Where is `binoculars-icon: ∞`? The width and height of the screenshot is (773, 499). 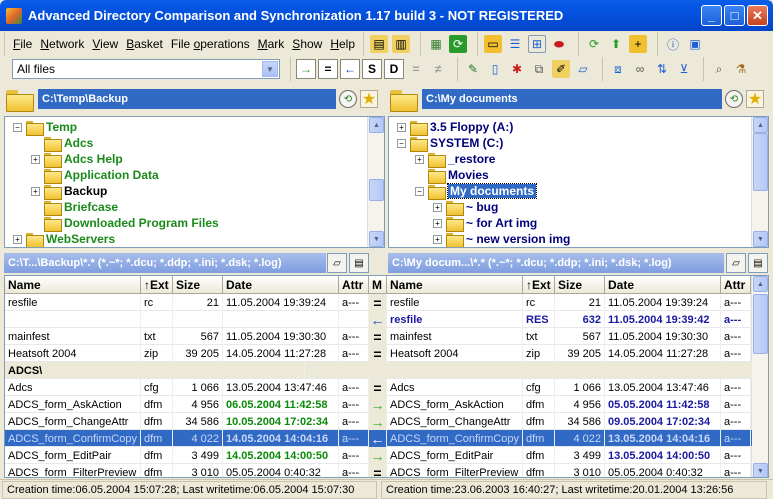
binoculars-icon: ∞ is located at coordinates (640, 69).